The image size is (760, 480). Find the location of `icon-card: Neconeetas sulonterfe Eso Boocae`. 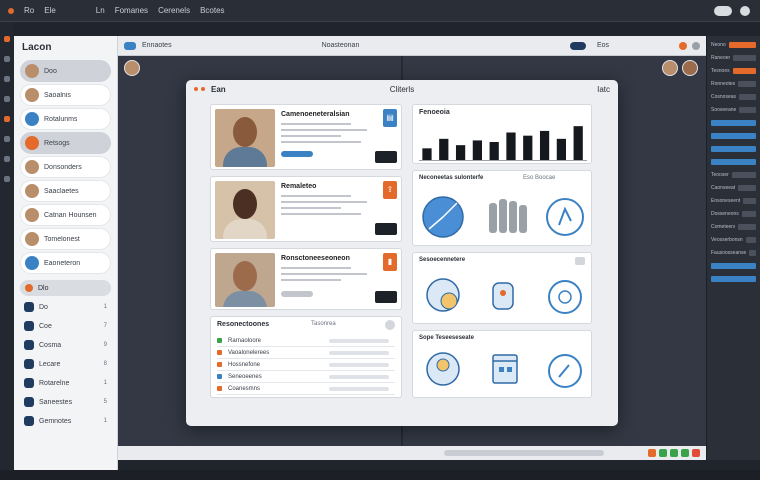

icon-card: Neconeetas sulonterfe Eso Boocae is located at coordinates (502, 208).